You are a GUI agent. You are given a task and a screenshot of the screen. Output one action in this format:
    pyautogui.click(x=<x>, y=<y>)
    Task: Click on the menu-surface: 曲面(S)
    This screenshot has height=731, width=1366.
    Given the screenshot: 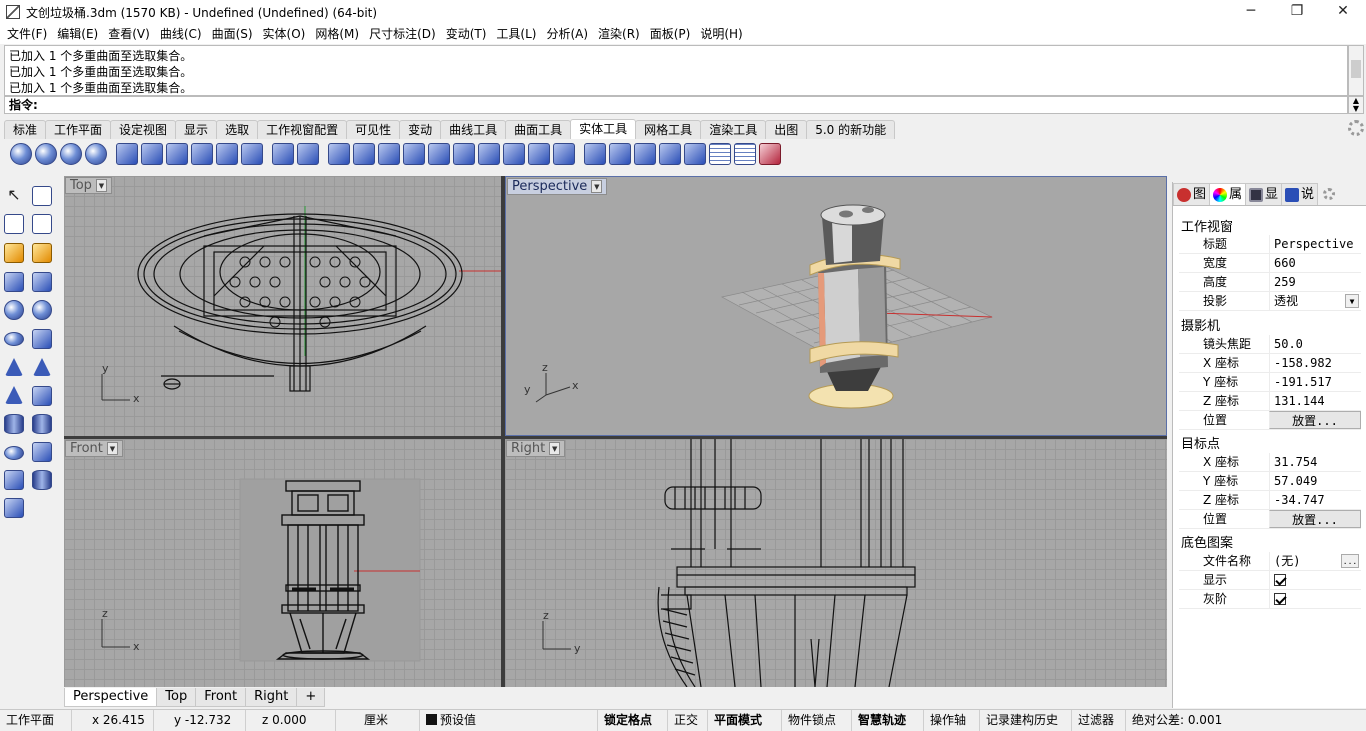 What is the action you would take?
    pyautogui.click(x=232, y=34)
    